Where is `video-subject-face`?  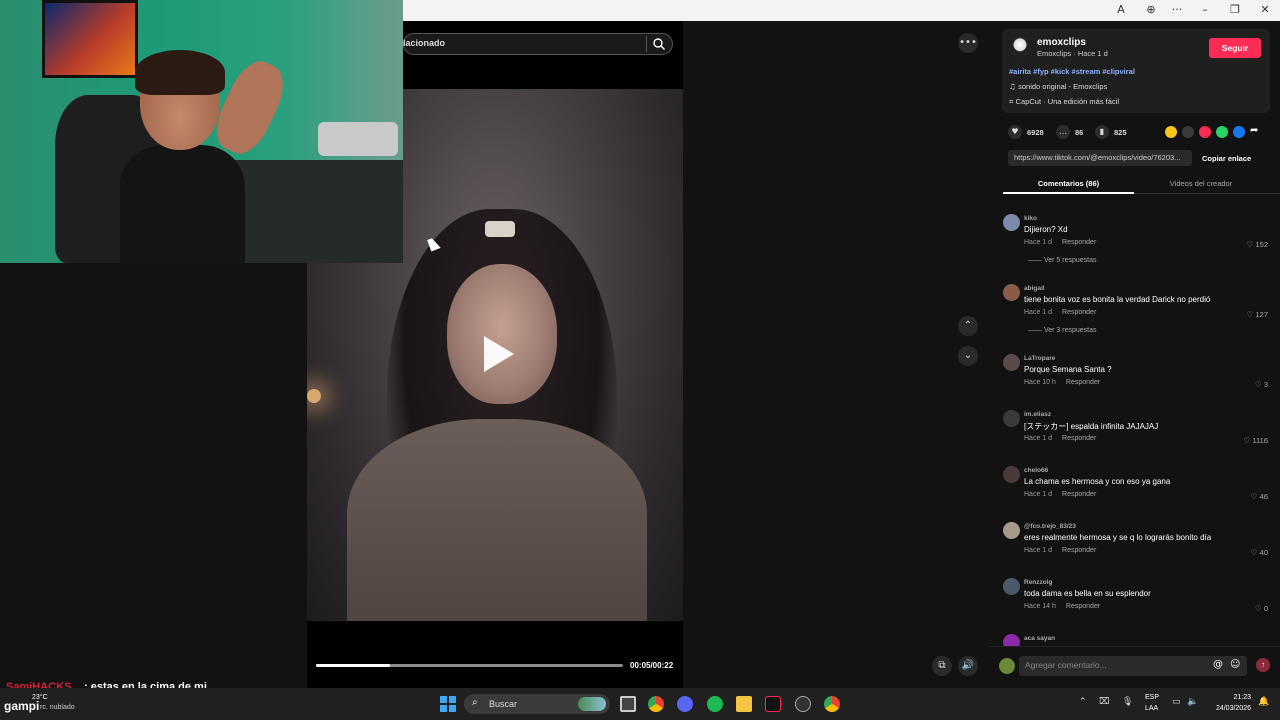 video-subject-face is located at coordinates (502, 334).